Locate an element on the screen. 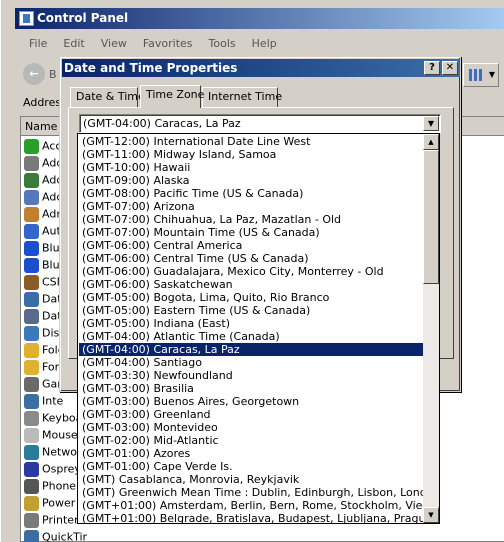 Image resolution: width=504 pixels, height=542 pixels. control-panel-app-icon is located at coordinates (26, 18).